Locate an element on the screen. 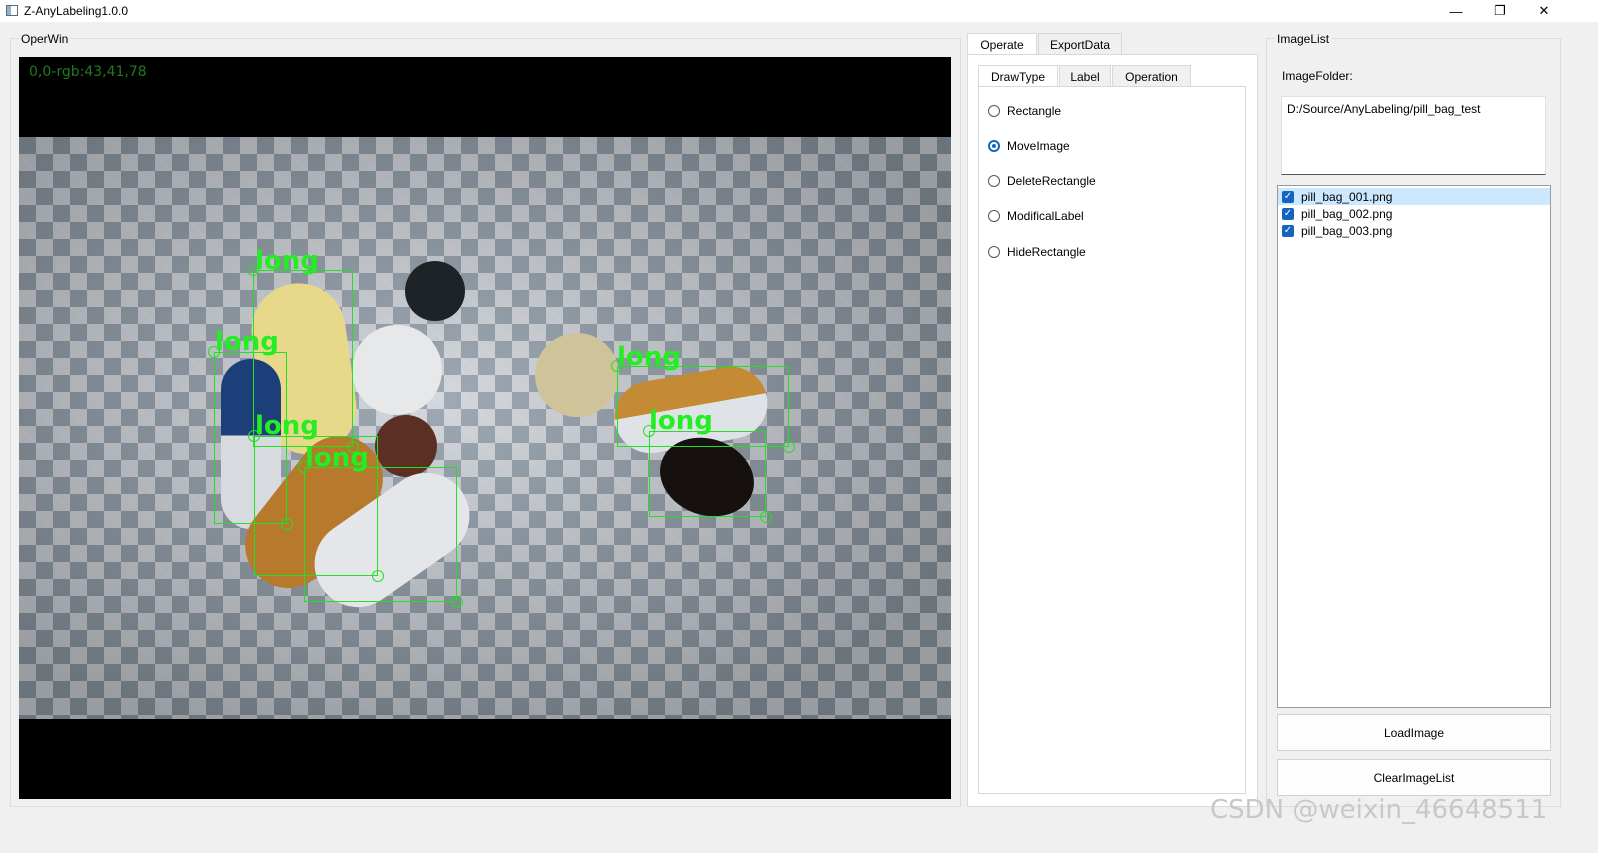  radio-label: Rectangle is located at coordinates (1034, 111).